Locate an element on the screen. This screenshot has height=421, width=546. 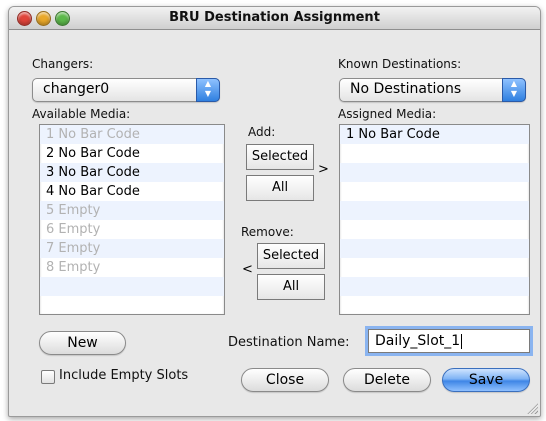
known-destinations-selected: No Destinations is located at coordinates (406, 89).